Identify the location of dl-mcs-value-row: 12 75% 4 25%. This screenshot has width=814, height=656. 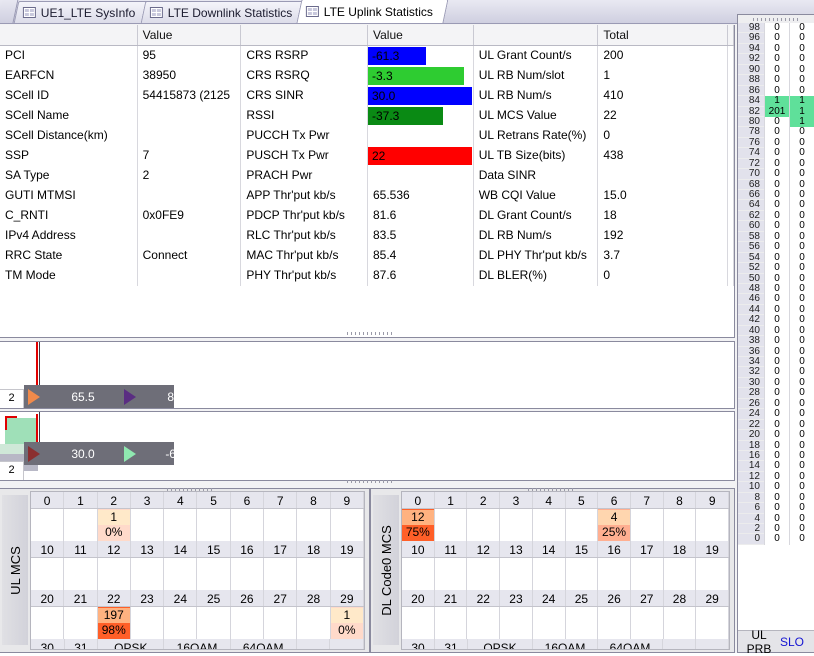
(565, 525).